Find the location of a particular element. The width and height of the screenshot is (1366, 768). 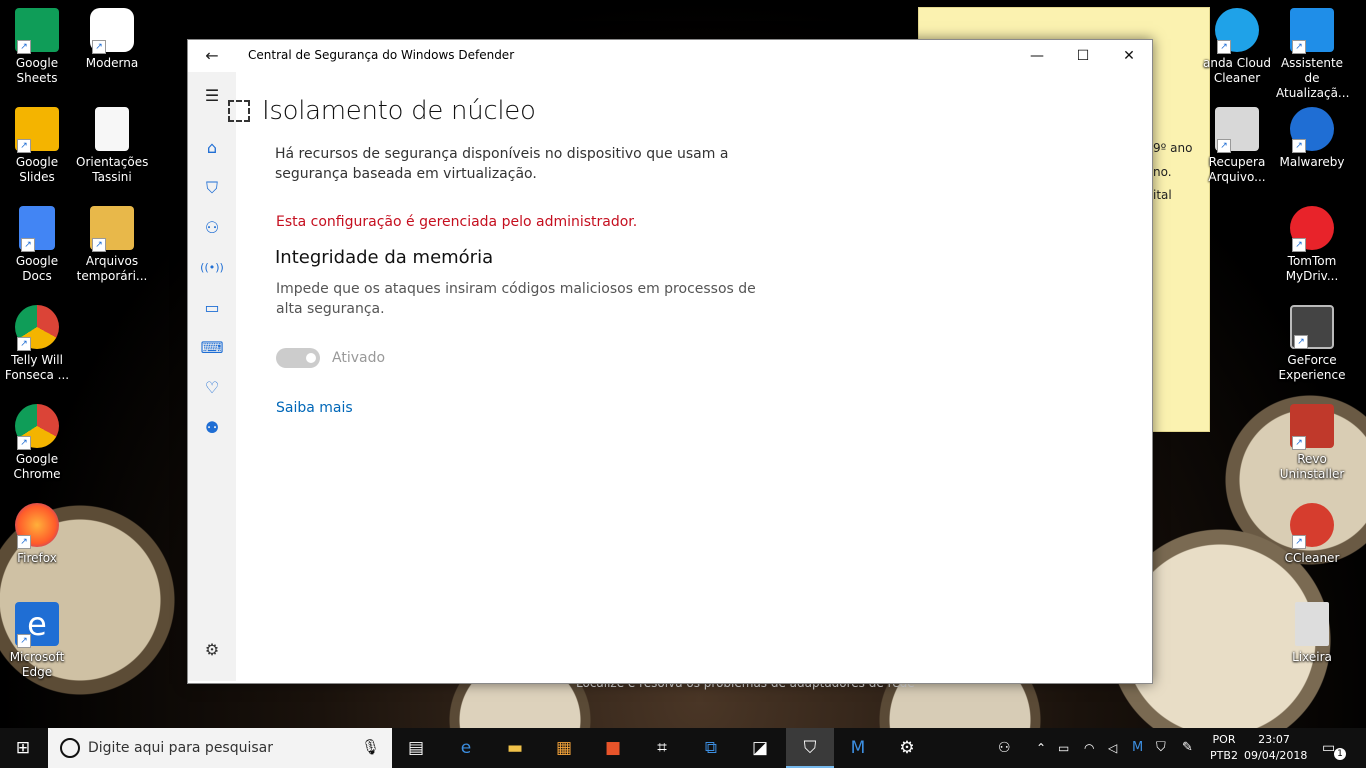

windows-defender-taskbar-icon: ⛉ is located at coordinates (810, 748).